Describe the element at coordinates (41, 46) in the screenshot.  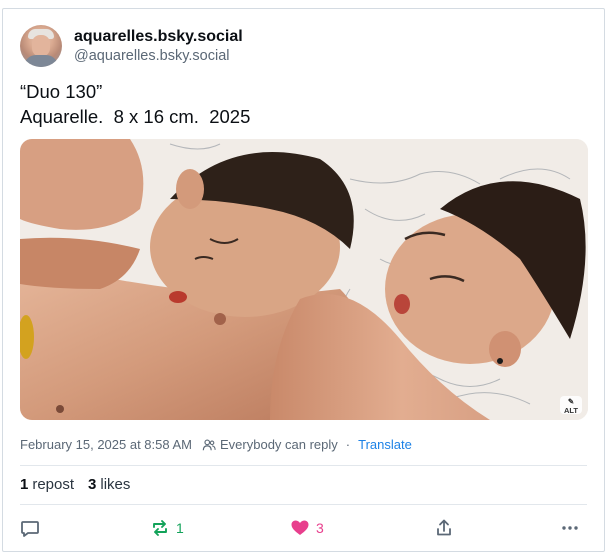
I see `avatar` at that location.